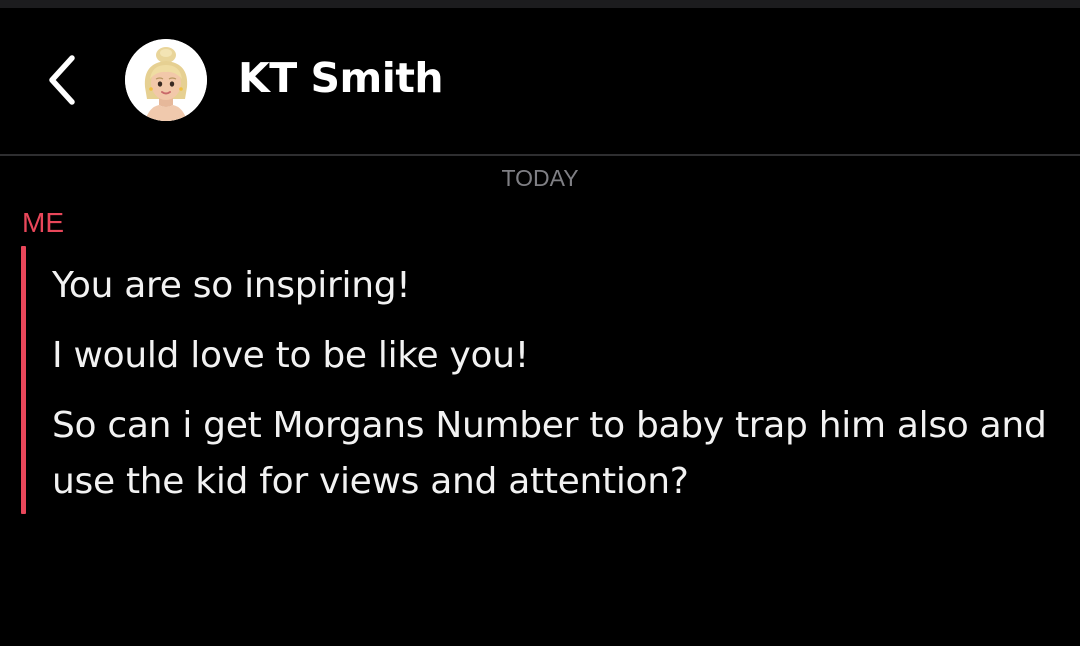 This screenshot has width=1080, height=646. Describe the element at coordinates (341, 78) in the screenshot. I see `contact-name: KT Smith` at that location.